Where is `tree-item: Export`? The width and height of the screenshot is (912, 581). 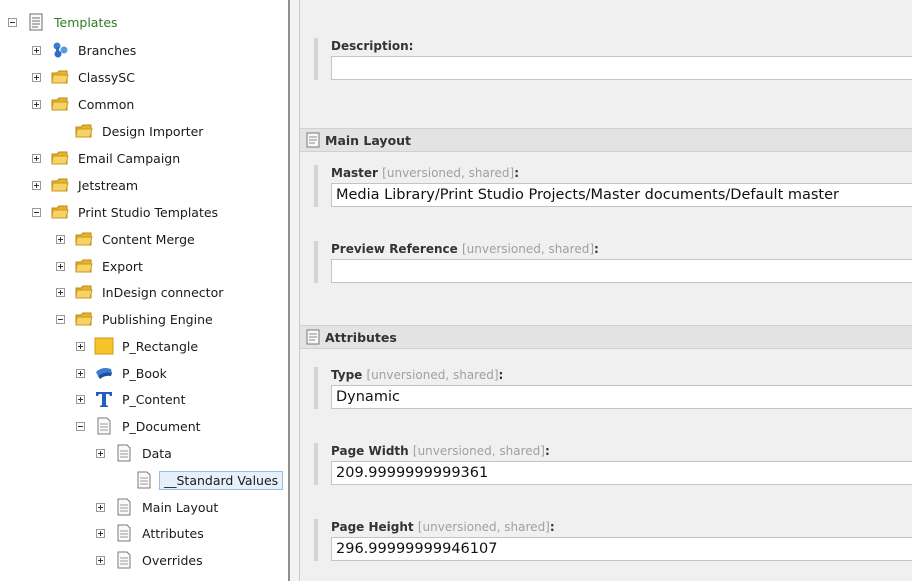 tree-item: Export is located at coordinates (101, 266).